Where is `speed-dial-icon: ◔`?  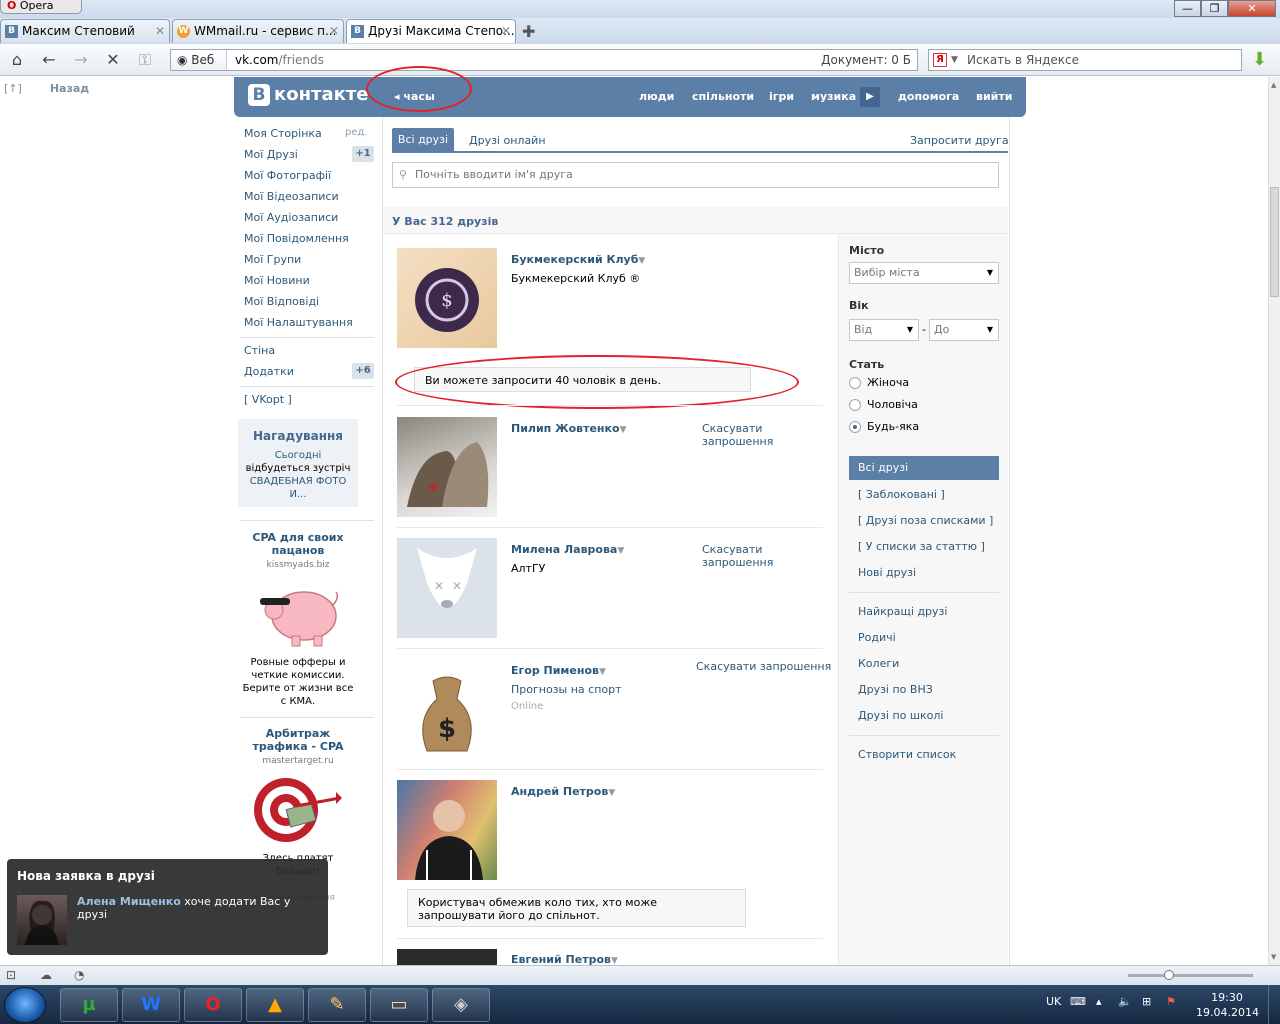 speed-dial-icon: ◔ is located at coordinates (79, 975).